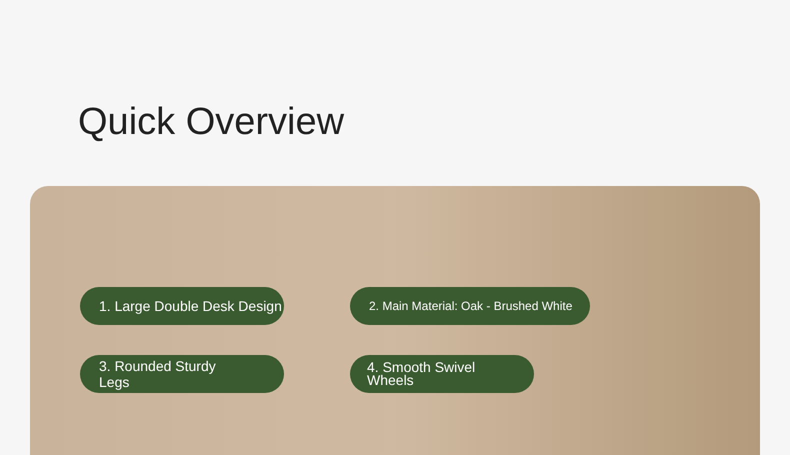 The height and width of the screenshot is (455, 790). Describe the element at coordinates (182, 306) in the screenshot. I see `feature-pill: 1. Large Double Desk Design` at that location.